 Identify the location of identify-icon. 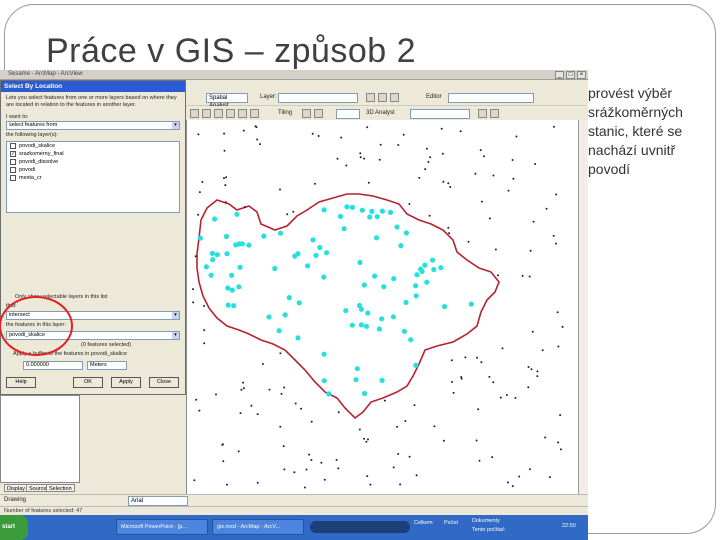
(242, 113).